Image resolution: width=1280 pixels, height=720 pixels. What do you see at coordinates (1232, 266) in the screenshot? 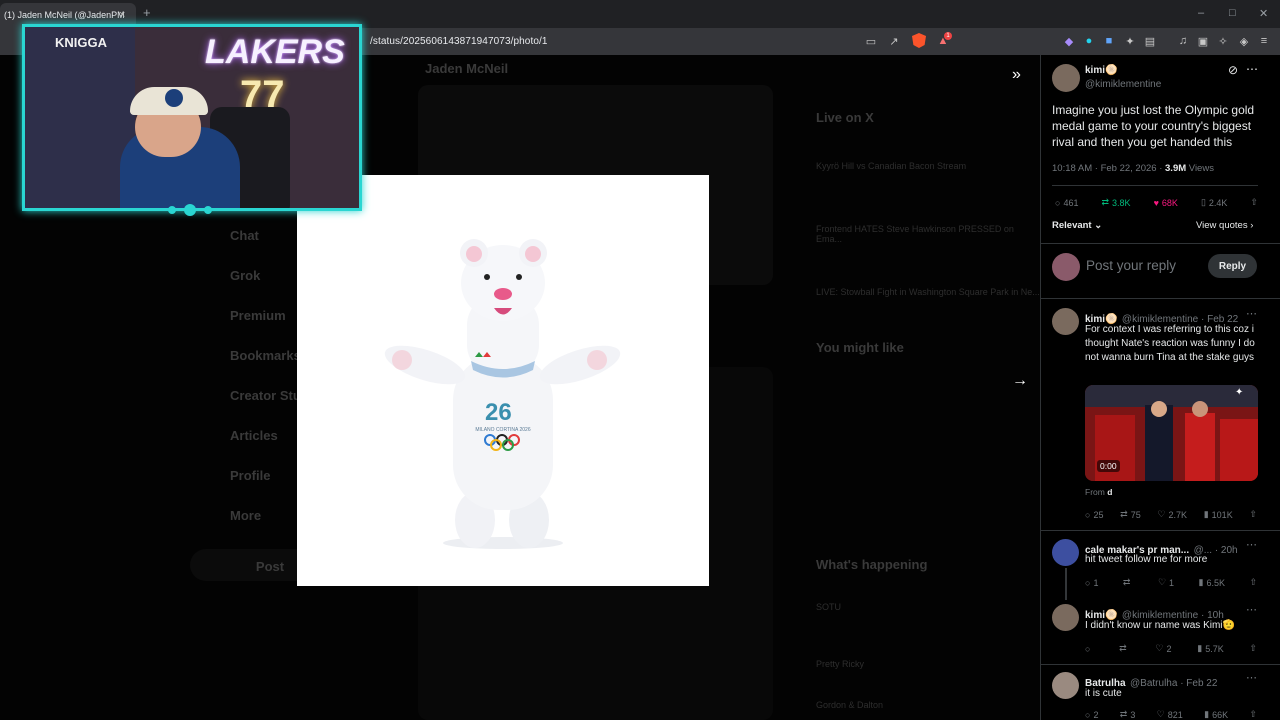
I see `reply-button: Reply` at bounding box center [1232, 266].